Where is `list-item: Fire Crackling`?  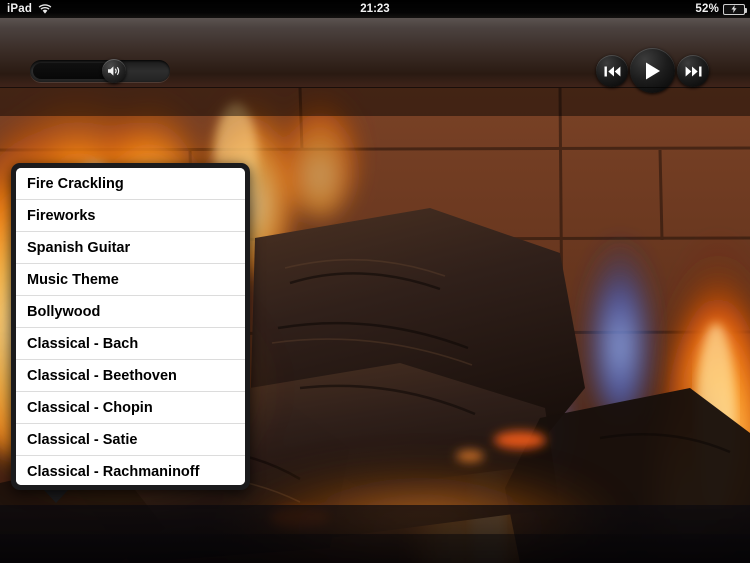 list-item: Fire Crackling is located at coordinates (130, 184).